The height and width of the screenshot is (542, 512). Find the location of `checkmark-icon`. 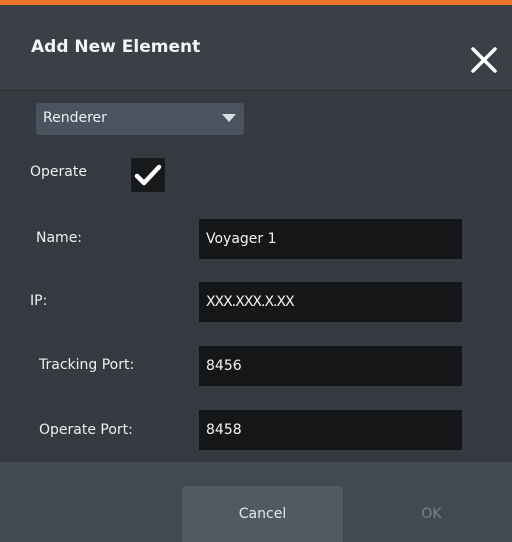

checkmark-icon is located at coordinates (148, 175).